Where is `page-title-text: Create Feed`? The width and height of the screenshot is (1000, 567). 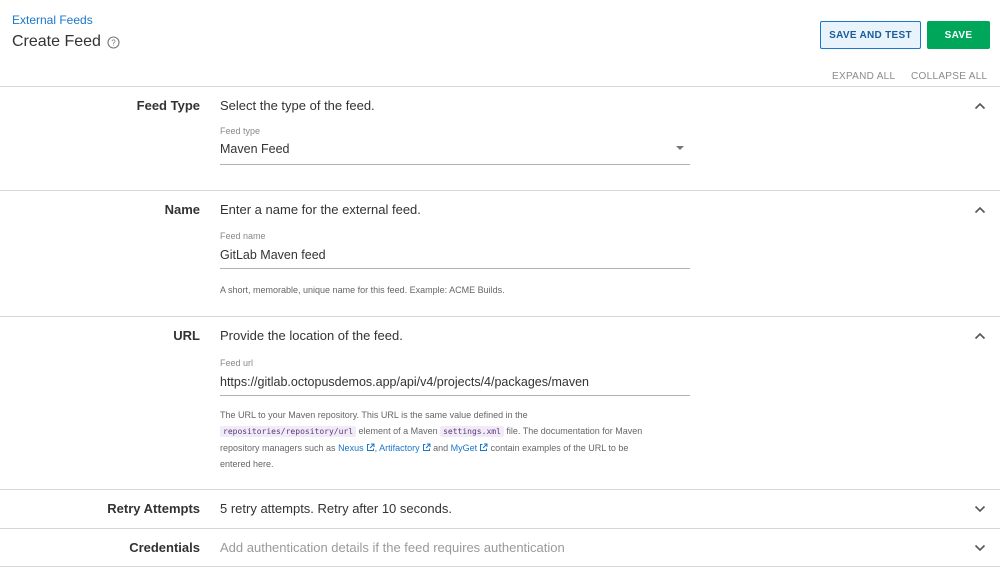
page-title-text: Create Feed is located at coordinates (56, 41).